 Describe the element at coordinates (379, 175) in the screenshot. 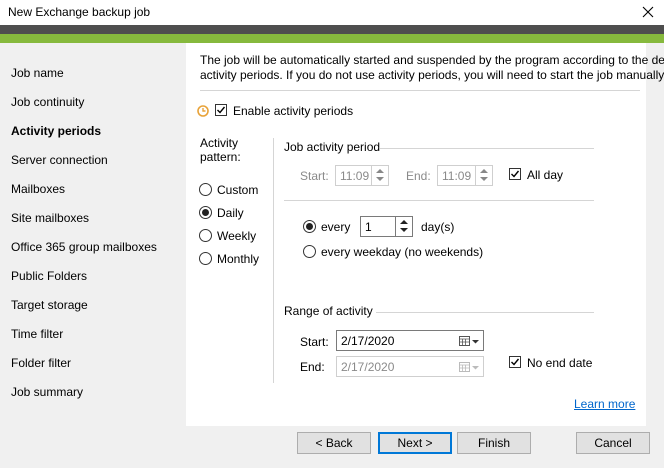

I see `start-time-spinner` at that location.